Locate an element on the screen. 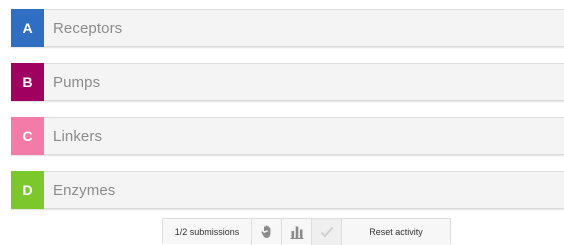  checkmark-icon is located at coordinates (326, 232).